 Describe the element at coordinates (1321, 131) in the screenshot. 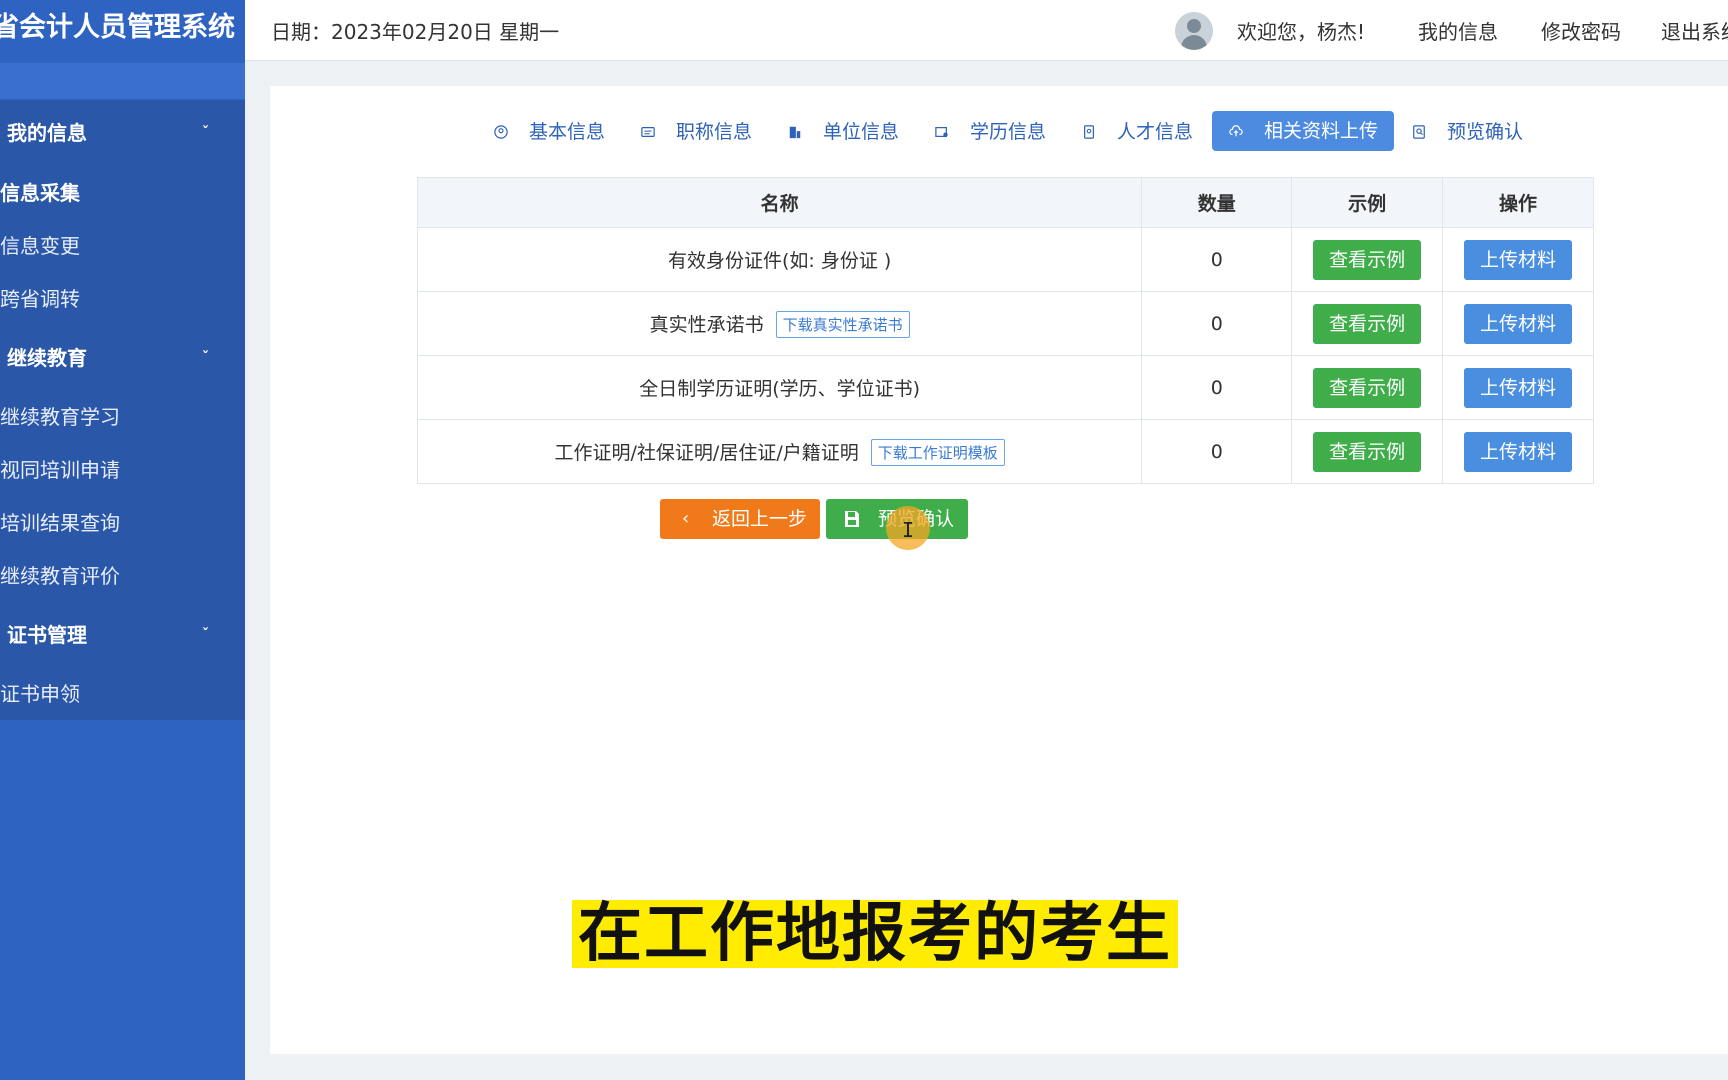

I see `tab-label: 相关资料上传` at that location.